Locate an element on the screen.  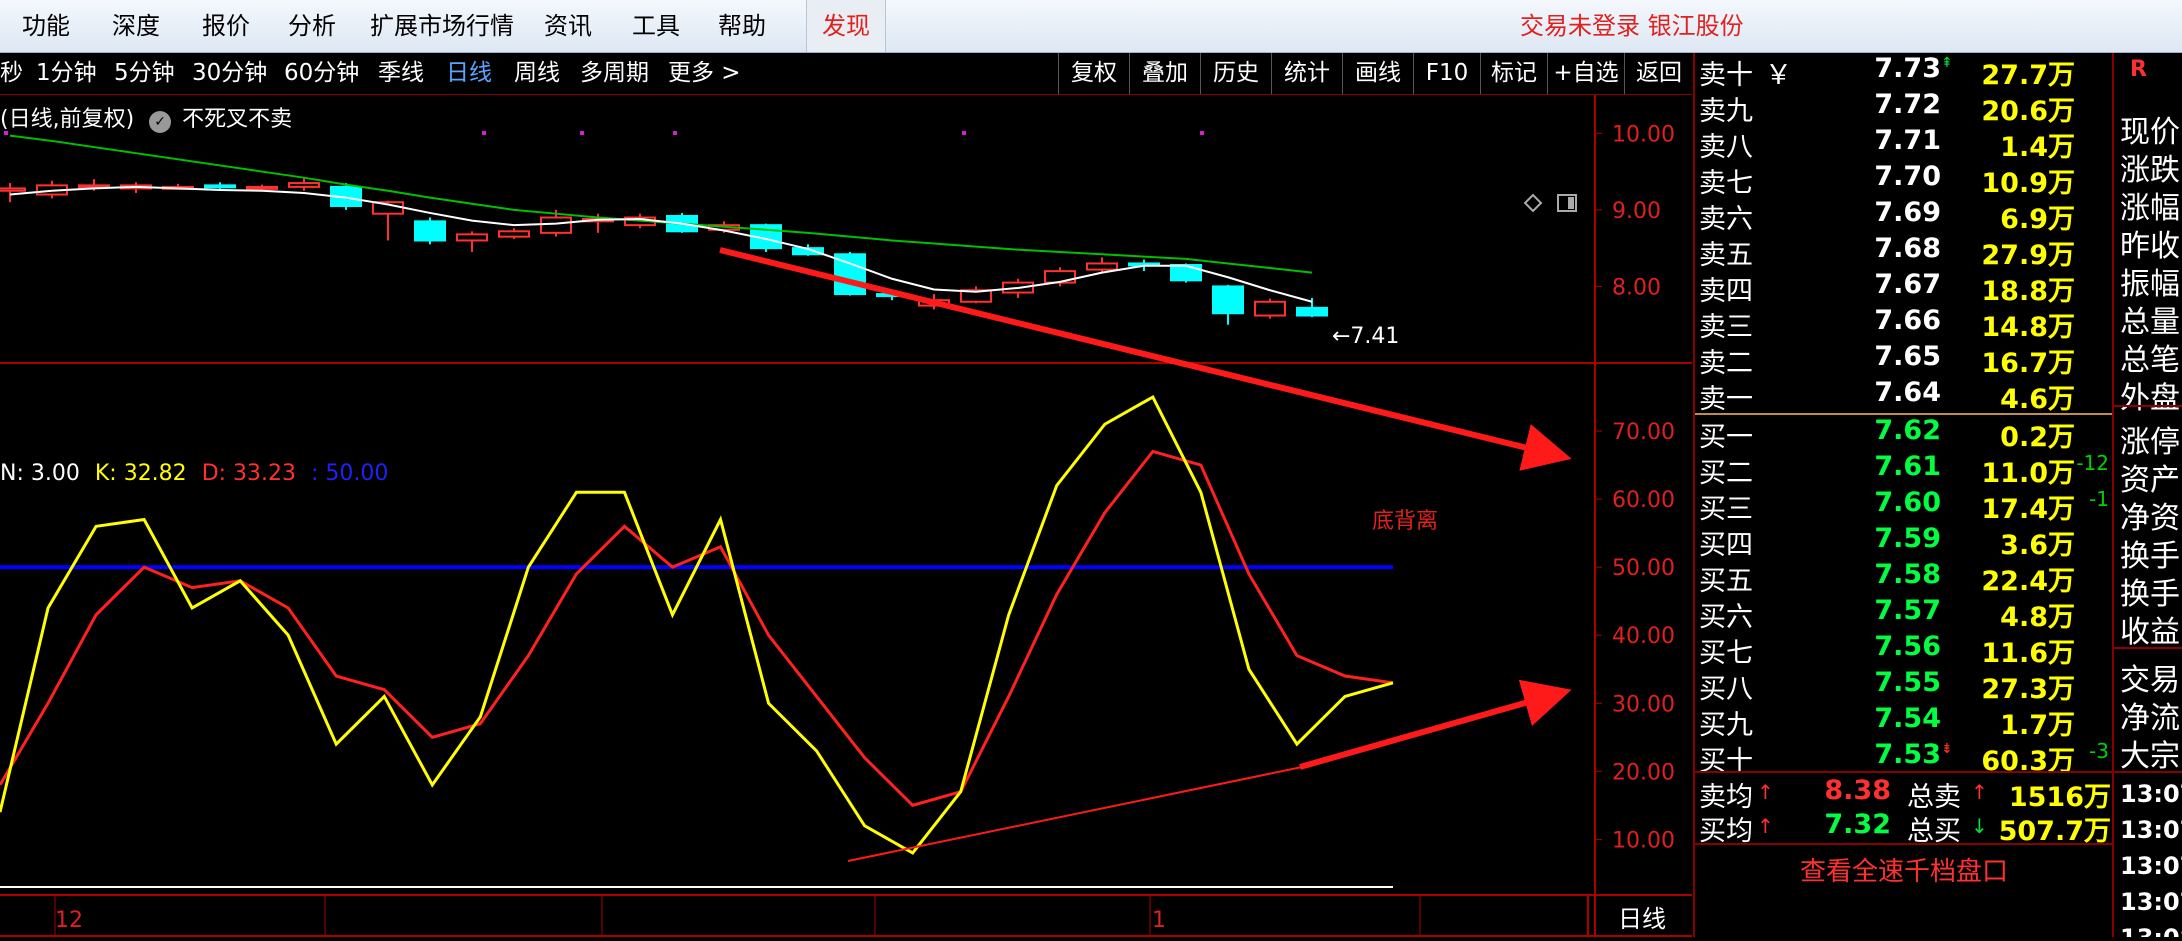
mark-button: 标记 is located at coordinates (1513, 73).